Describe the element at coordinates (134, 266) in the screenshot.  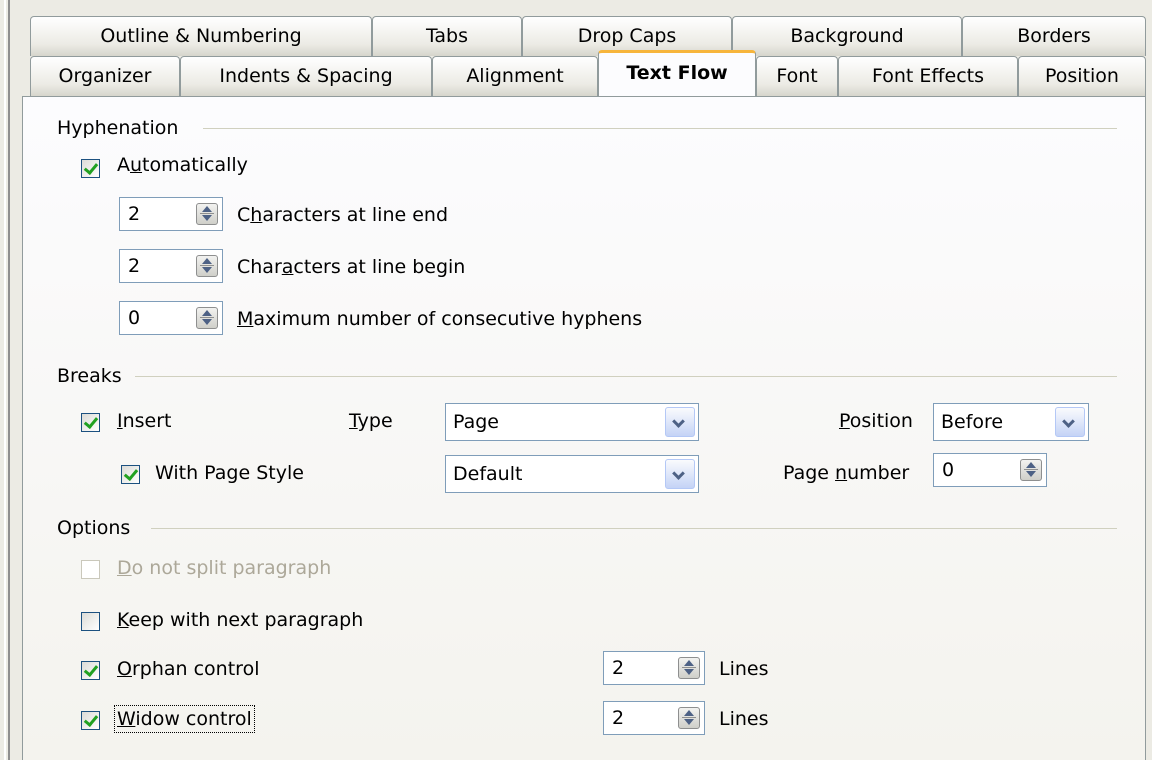
I see `chars-line-begin-value: 2` at that location.